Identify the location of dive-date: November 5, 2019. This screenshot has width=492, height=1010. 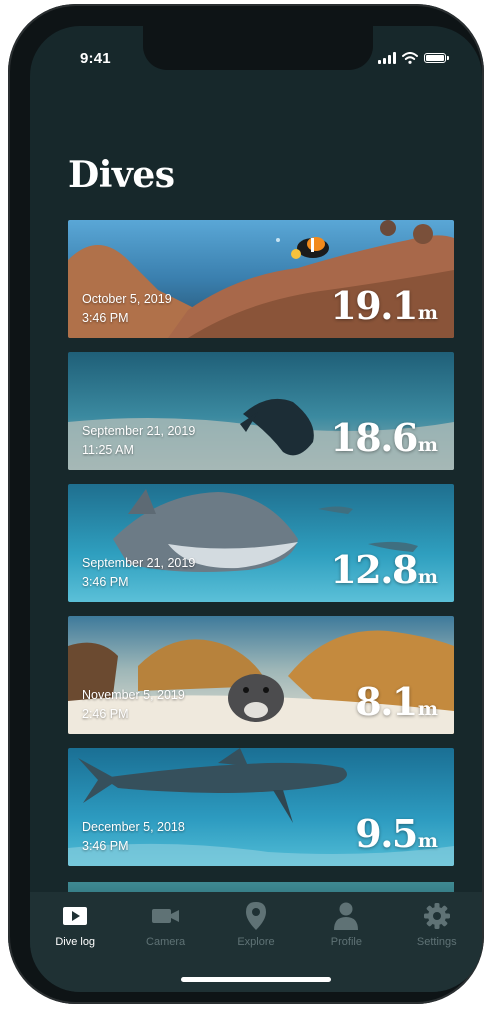
(133, 695).